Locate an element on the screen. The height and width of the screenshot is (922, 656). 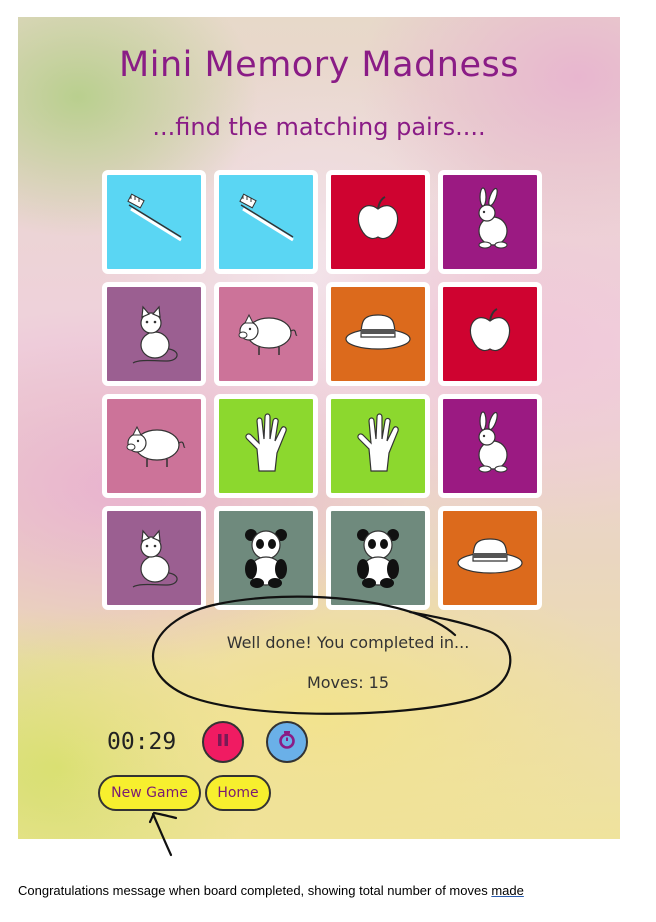
new-game-button: New Game is located at coordinates (149, 793).